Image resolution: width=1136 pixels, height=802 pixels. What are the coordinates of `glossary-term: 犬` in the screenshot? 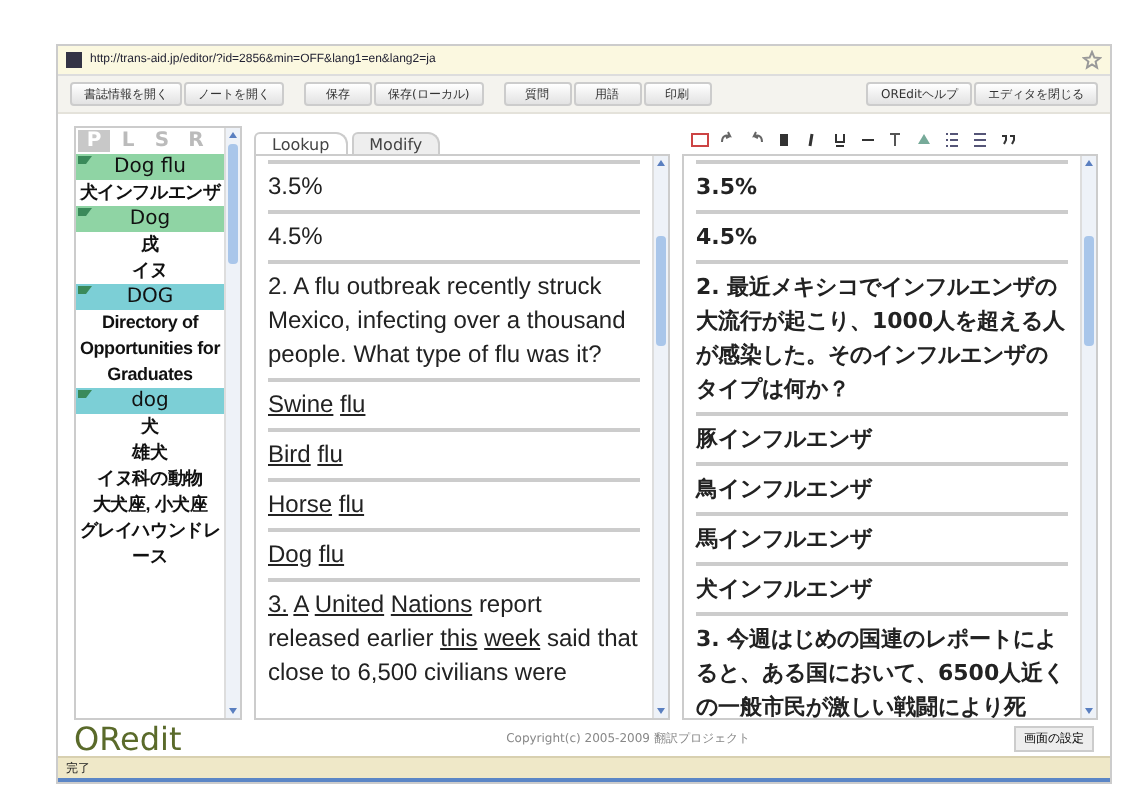 It's located at (150, 427).